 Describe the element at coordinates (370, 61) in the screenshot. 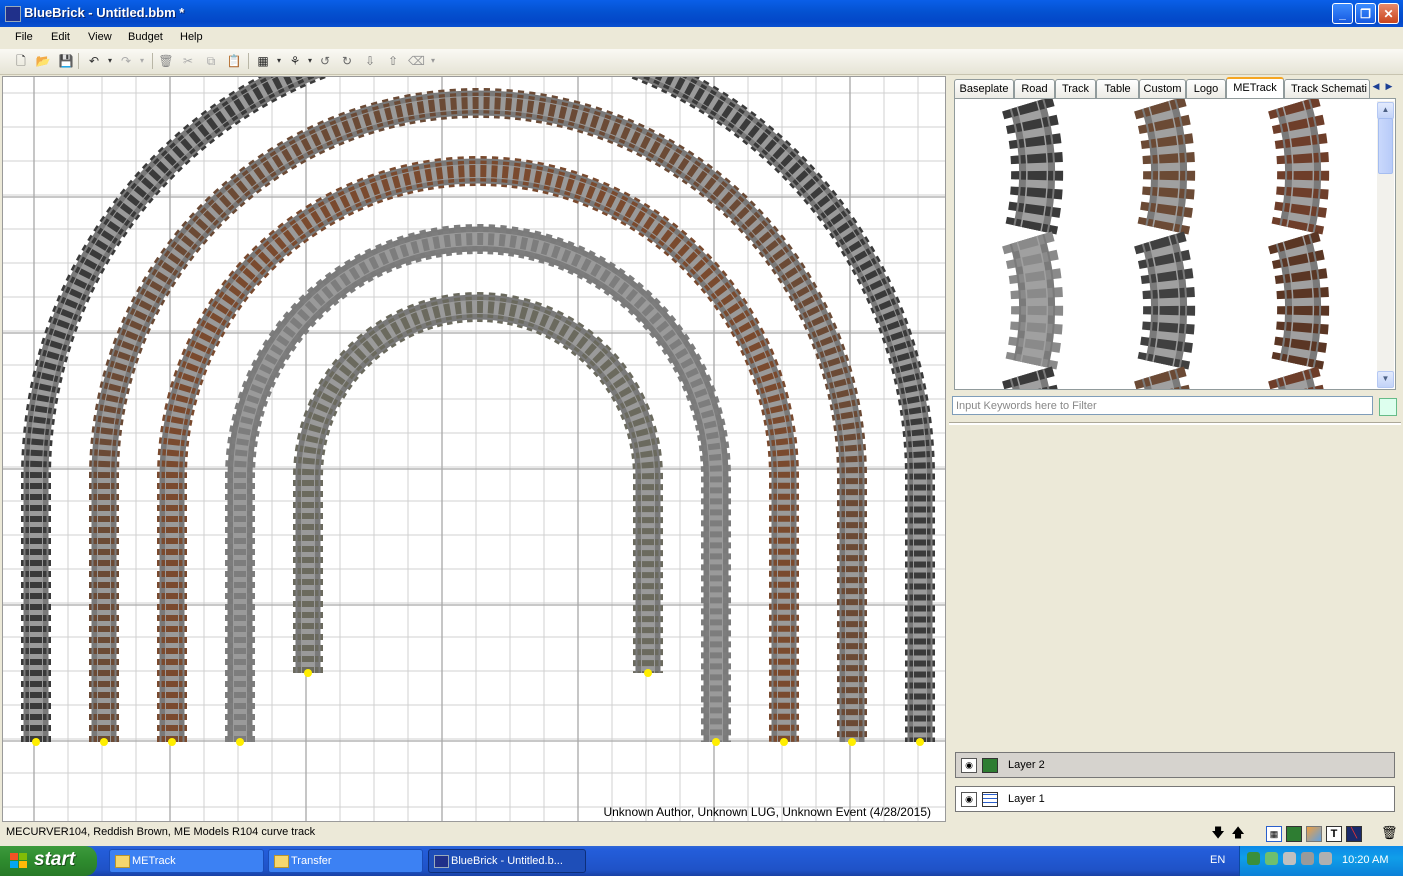

I see `send-back-icon: ⇩` at that location.